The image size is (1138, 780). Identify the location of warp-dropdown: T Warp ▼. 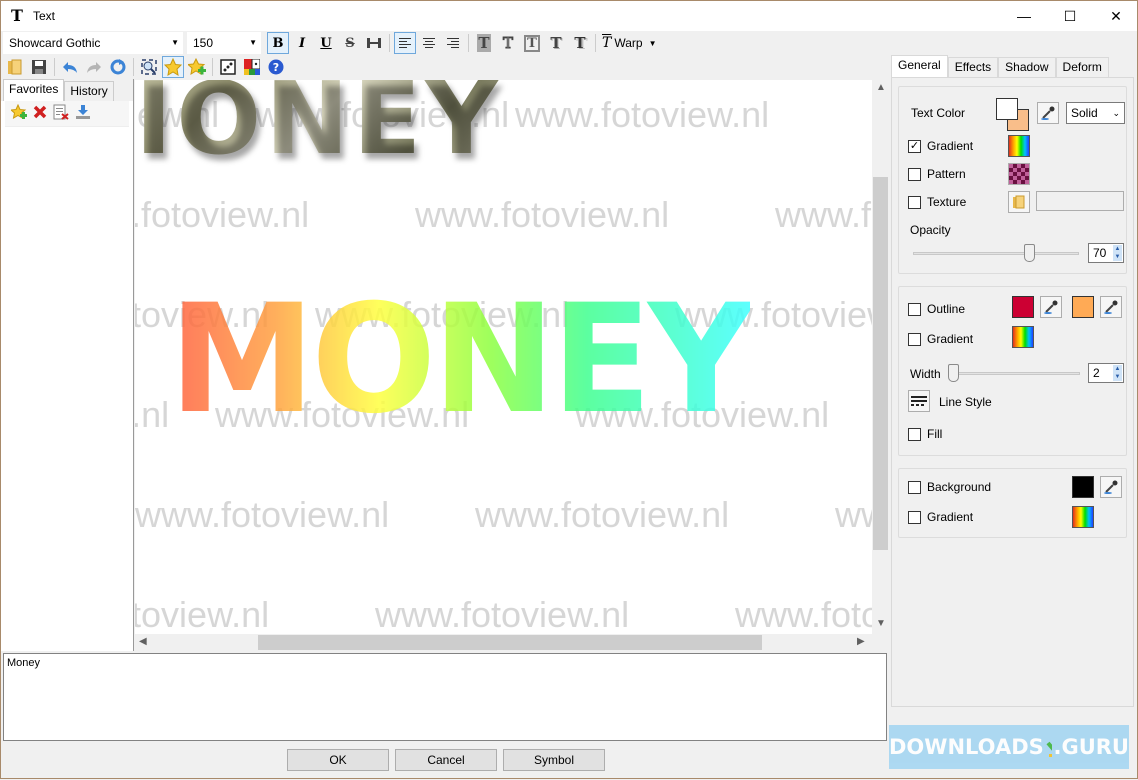
(629, 43).